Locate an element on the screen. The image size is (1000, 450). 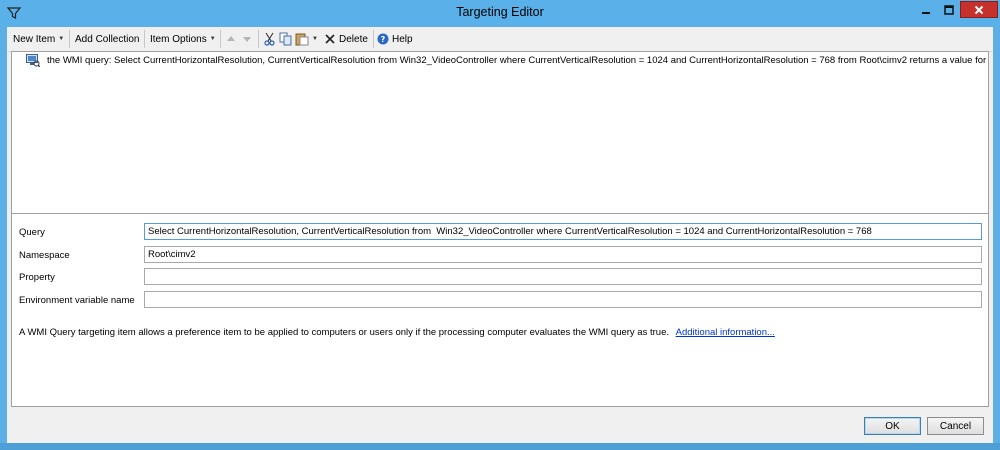
move-up-button is located at coordinates (231, 39).